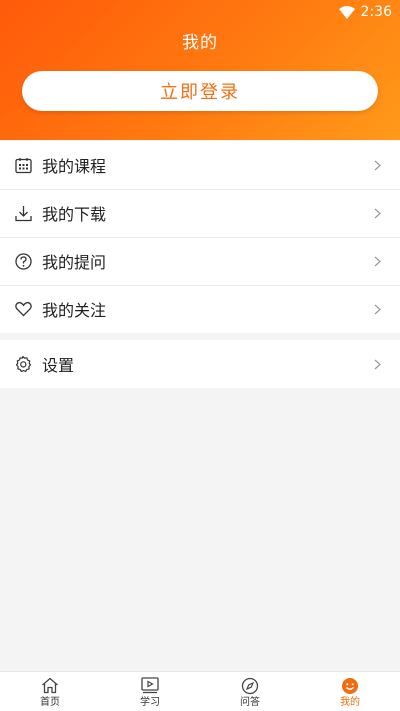 The width and height of the screenshot is (400, 711). What do you see at coordinates (350, 702) in the screenshot?
I see `tab-label: 我的` at bounding box center [350, 702].